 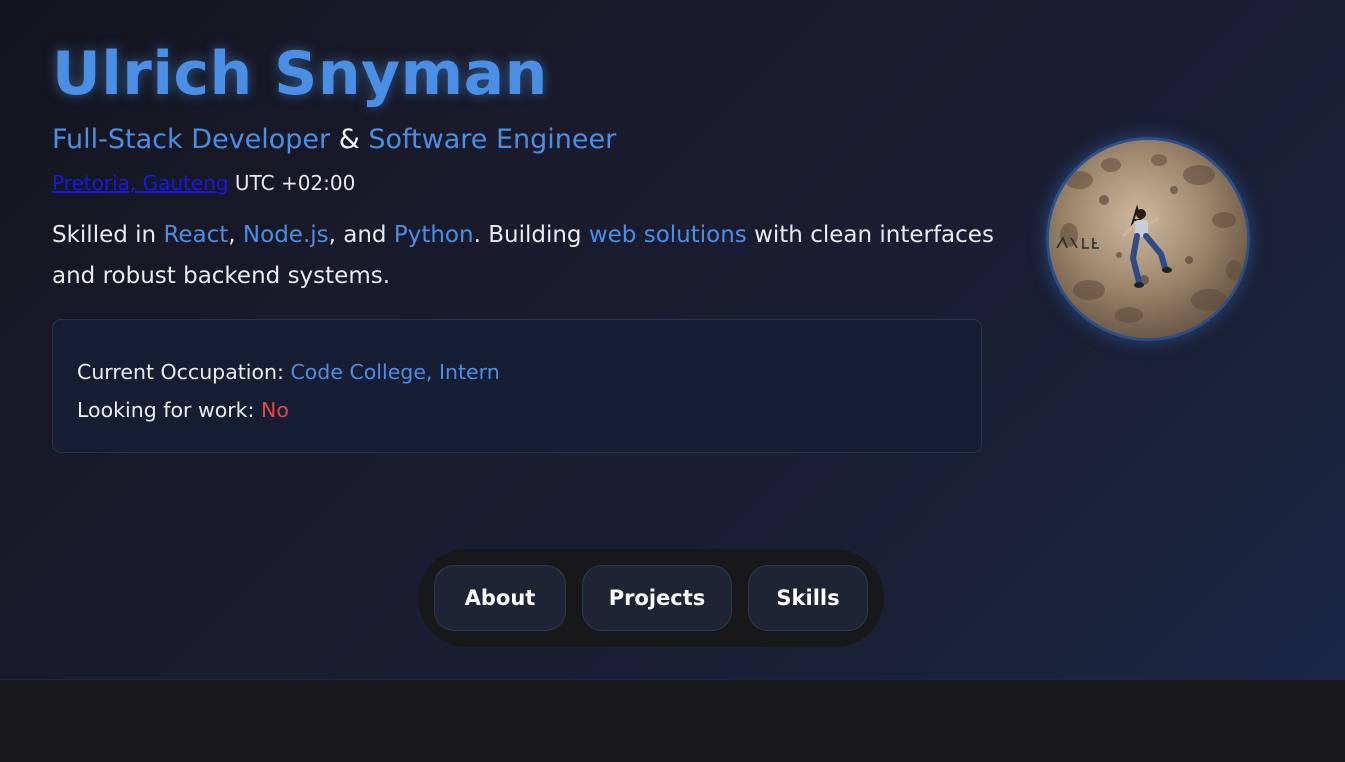 What do you see at coordinates (531, 235) in the screenshot?
I see `bio-text-part: . Building` at bounding box center [531, 235].